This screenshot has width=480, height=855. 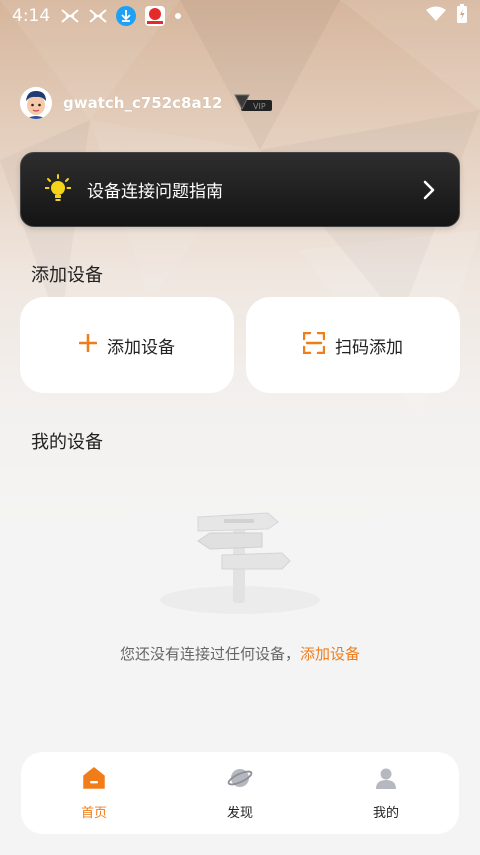 What do you see at coordinates (209, 654) in the screenshot?
I see `empty-devices-text: 您还没有连接过任何设备，` at bounding box center [209, 654].